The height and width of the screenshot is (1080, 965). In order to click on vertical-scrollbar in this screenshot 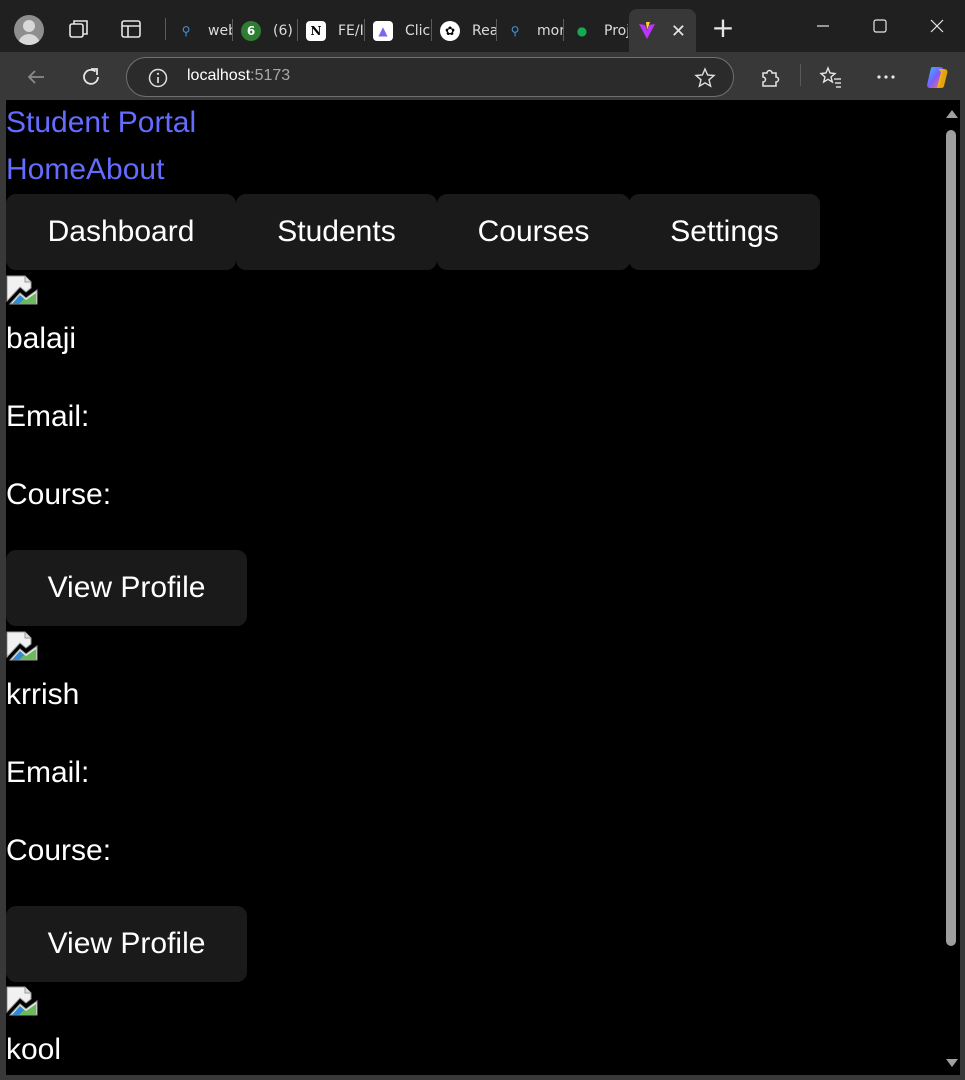, I will do `click(951, 587)`.